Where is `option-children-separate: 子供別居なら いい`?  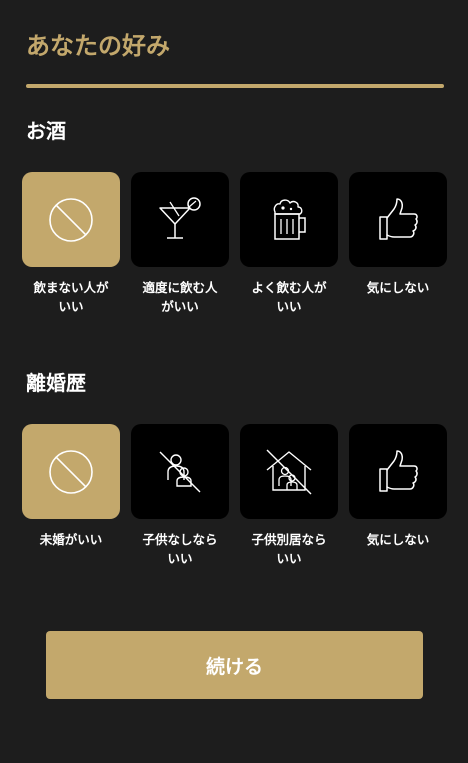
option-children-separate: 子供別居なら いい is located at coordinates (289, 496).